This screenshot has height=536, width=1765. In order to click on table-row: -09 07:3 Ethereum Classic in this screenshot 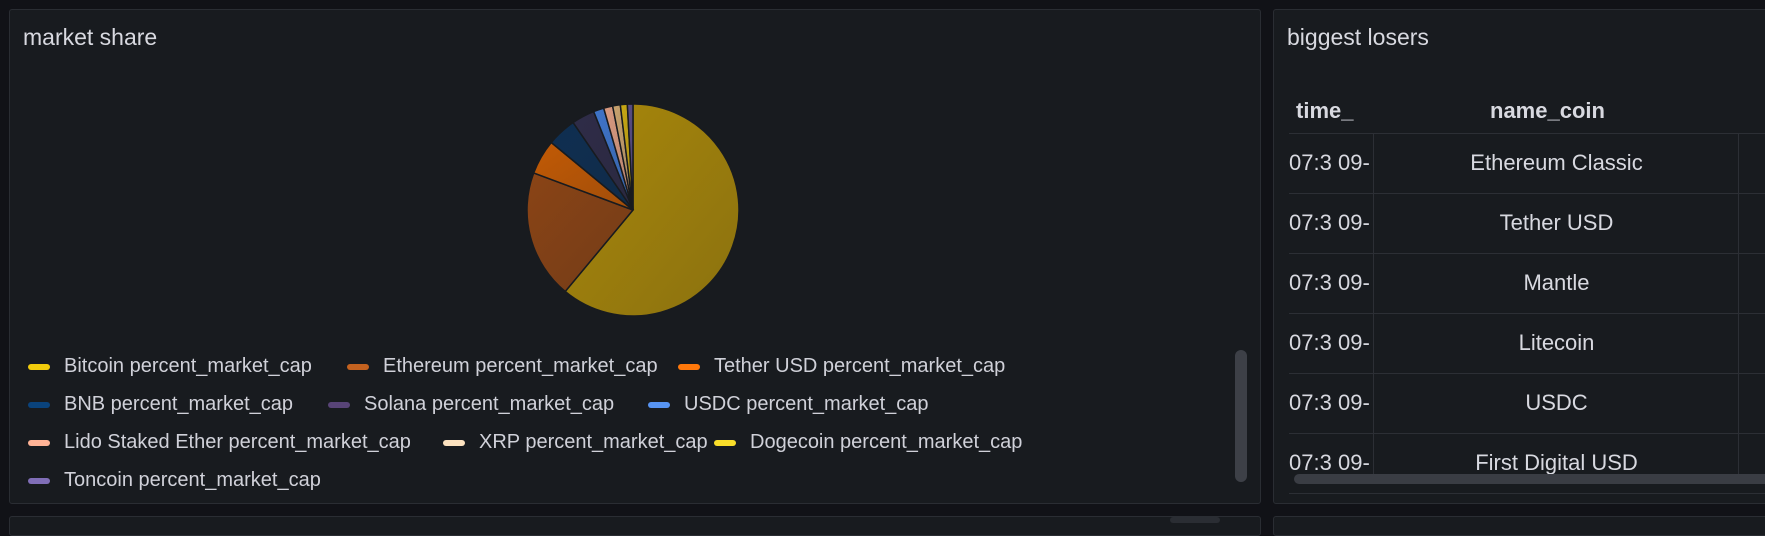, I will do `click(1527, 164)`.